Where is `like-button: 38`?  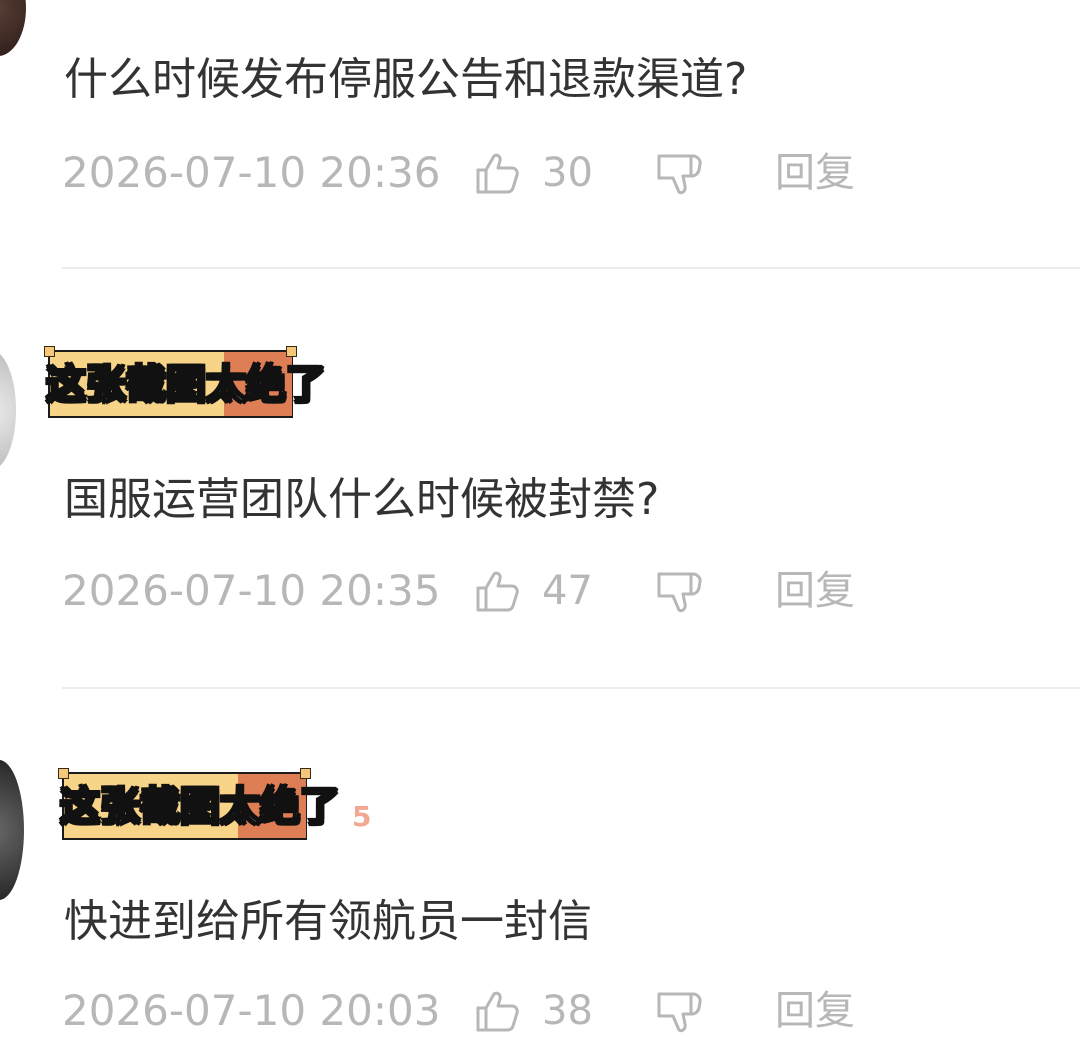 like-button: 38 is located at coordinates (532, 1011).